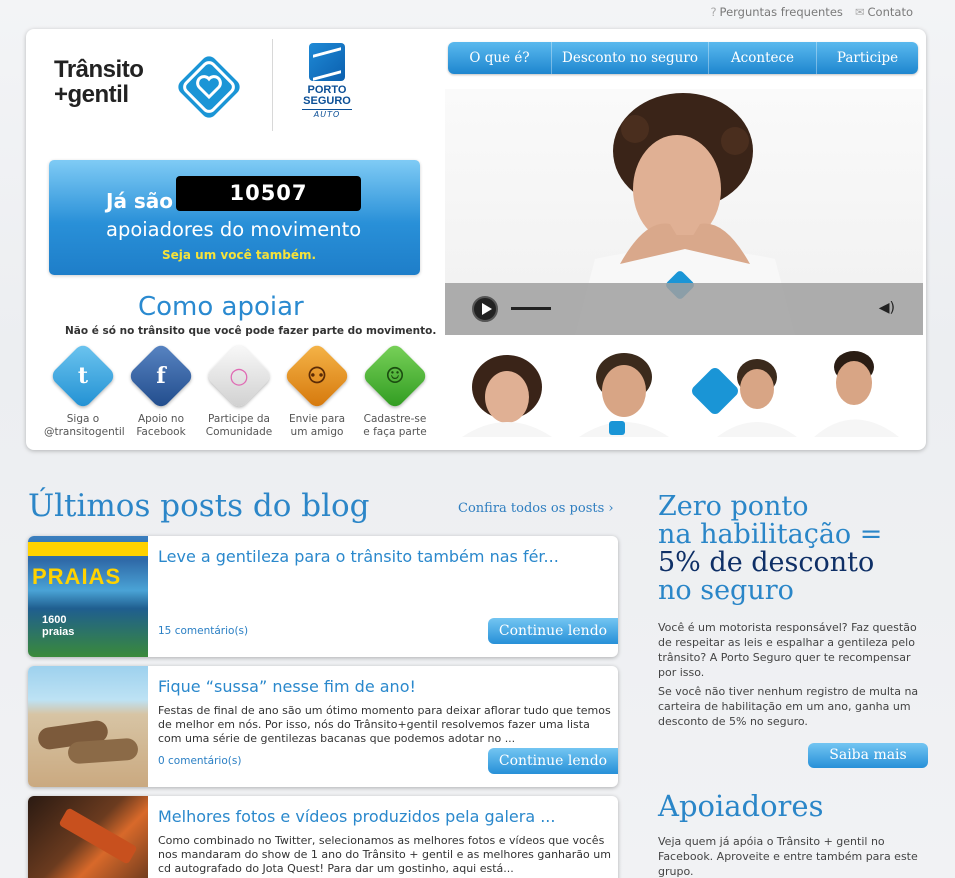  Describe the element at coordinates (239, 376) in the screenshot. I see `community-icon: ○` at that location.